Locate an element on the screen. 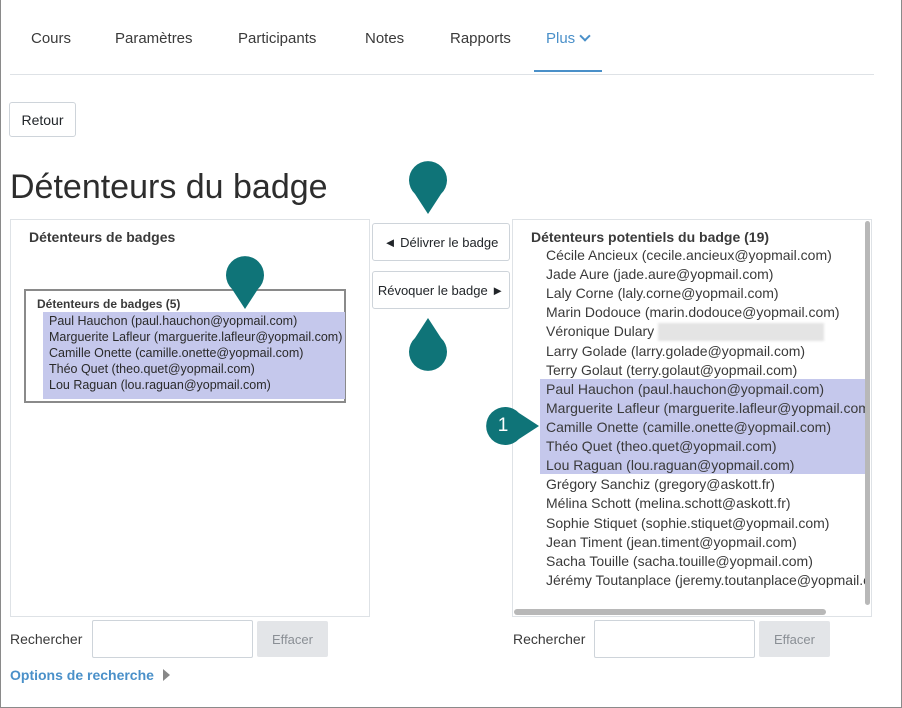 The height and width of the screenshot is (708, 902). marker-number: 4 is located at coordinates (472, 350).